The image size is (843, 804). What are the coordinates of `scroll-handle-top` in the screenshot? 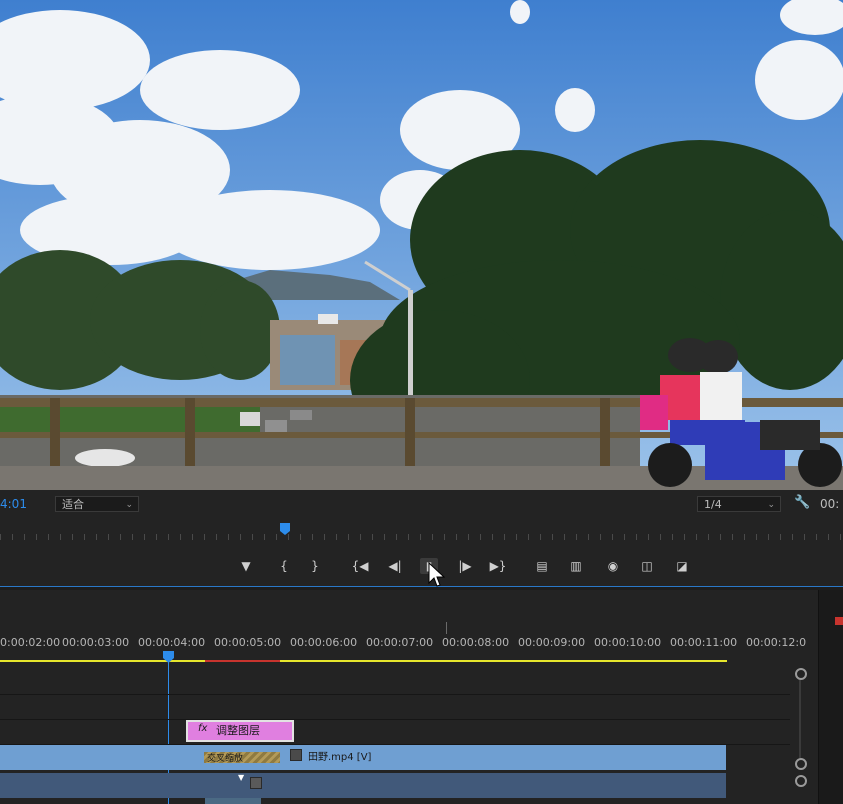 It's located at (801, 674).